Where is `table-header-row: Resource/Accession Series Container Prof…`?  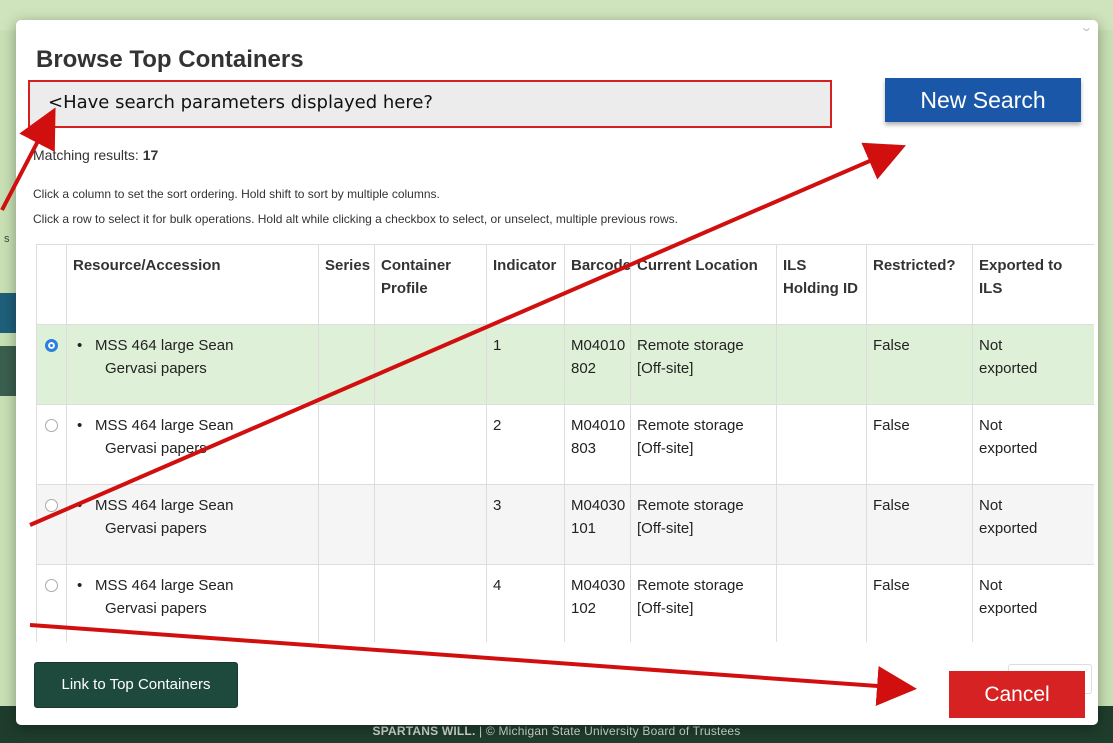 table-header-row: Resource/Accession Series Container Prof… is located at coordinates (565, 284).